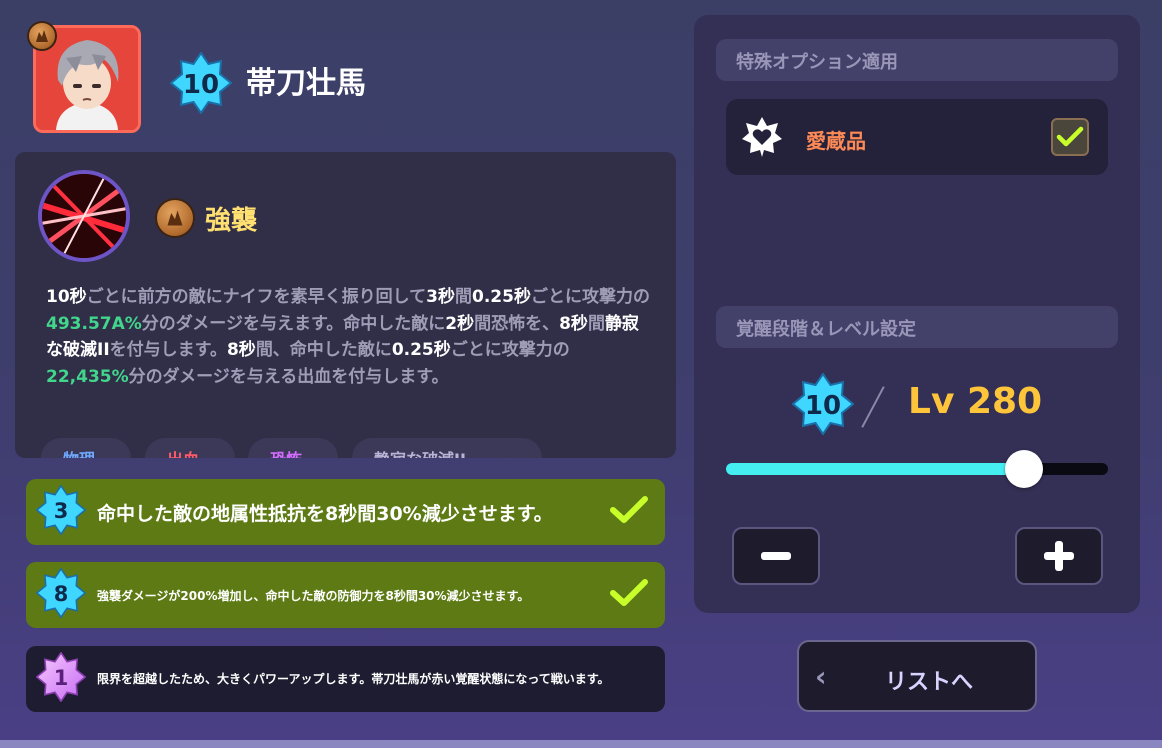 The image size is (1162, 748). Describe the element at coordinates (256, 297) in the screenshot. I see `skill-description-run: ごとに前方の敵にナイフを素早く振り回して` at that location.